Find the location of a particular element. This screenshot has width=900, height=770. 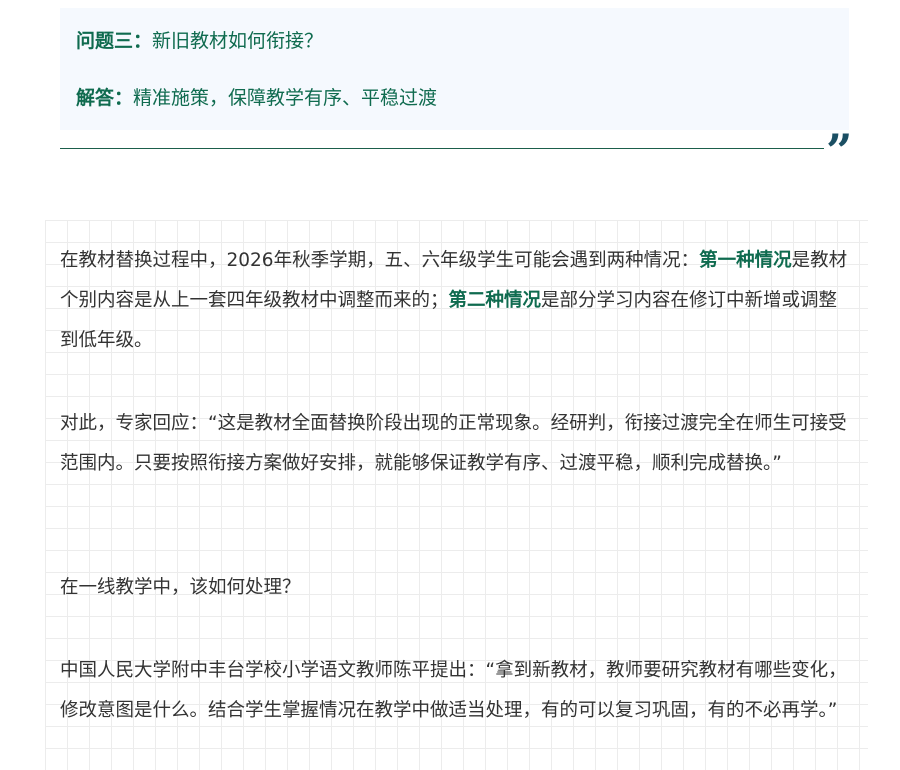

highlight-first-case: 第一种情况 is located at coordinates (745, 260).